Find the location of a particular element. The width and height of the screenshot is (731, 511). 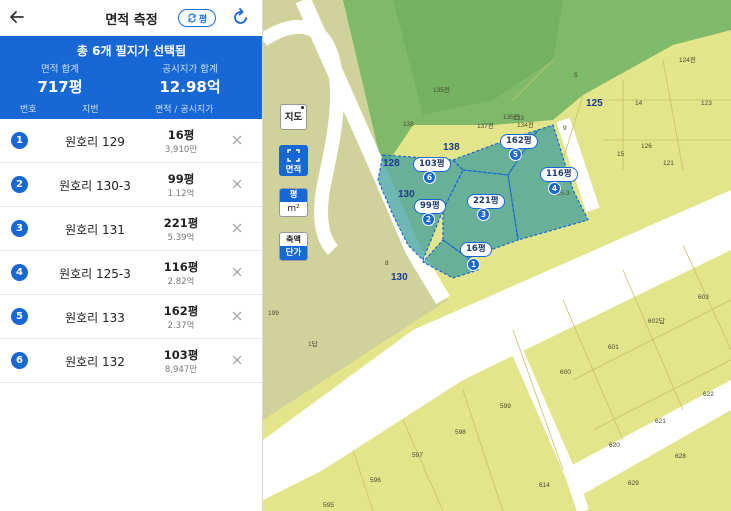

unit-price-option: 단가 is located at coordinates (293, 253).